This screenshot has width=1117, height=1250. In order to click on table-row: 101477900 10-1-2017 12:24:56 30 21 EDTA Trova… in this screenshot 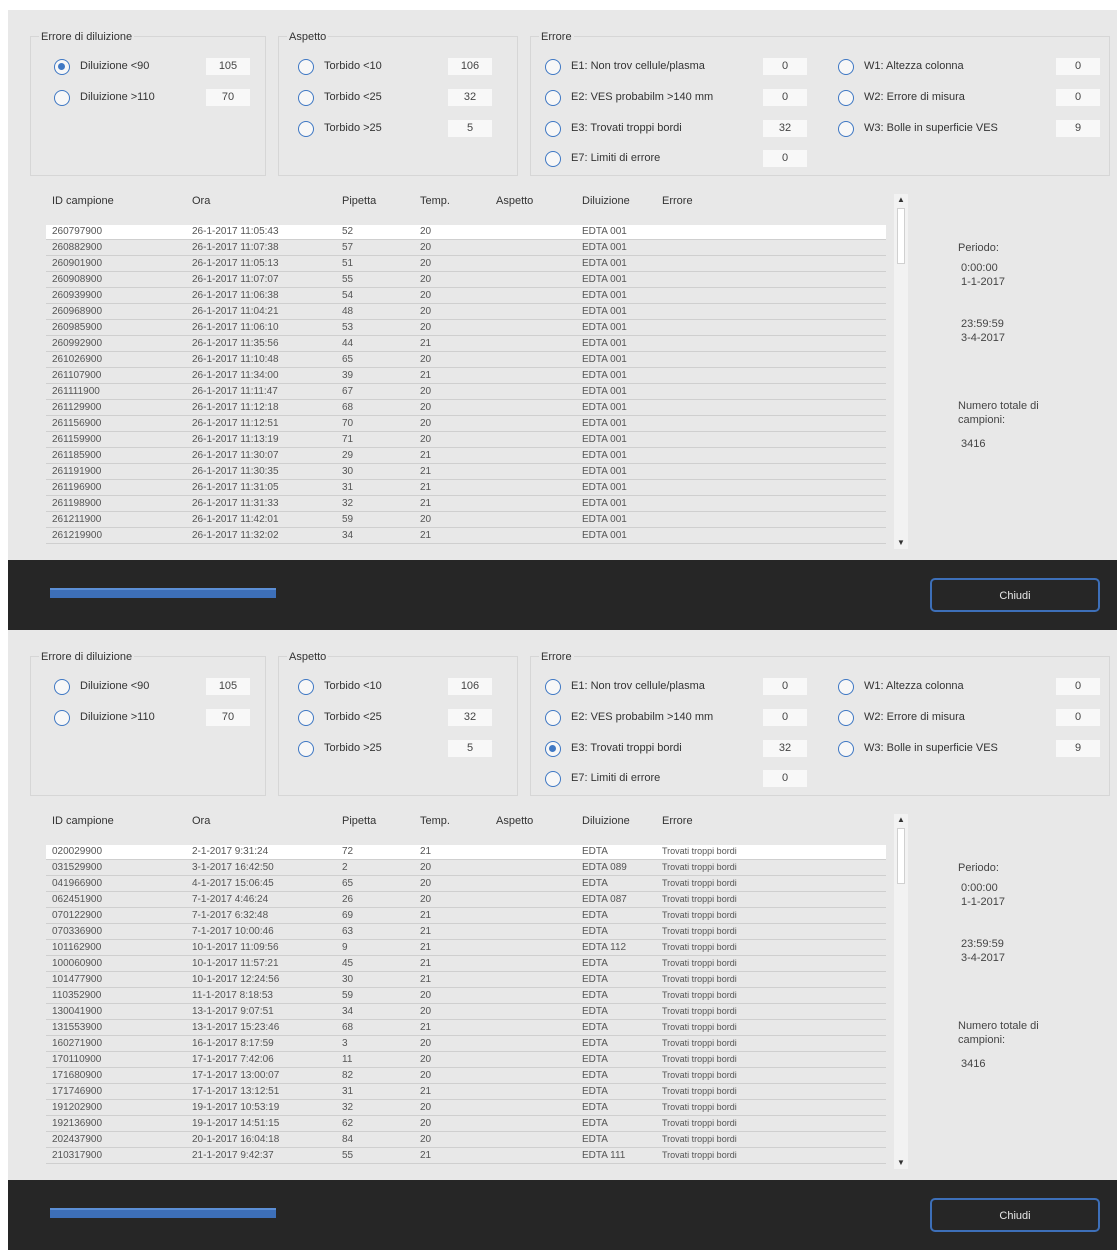, I will do `click(466, 980)`.